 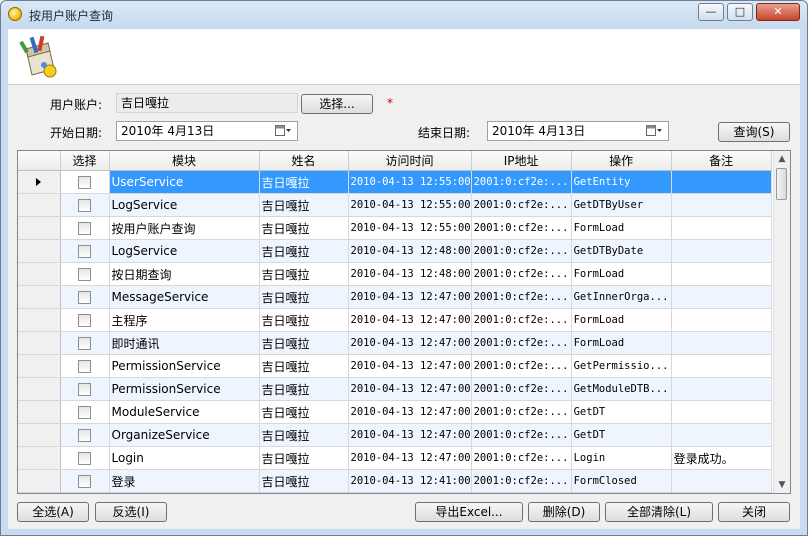 I want to click on operation-cell: GetDTByUser, so click(x=621, y=205).